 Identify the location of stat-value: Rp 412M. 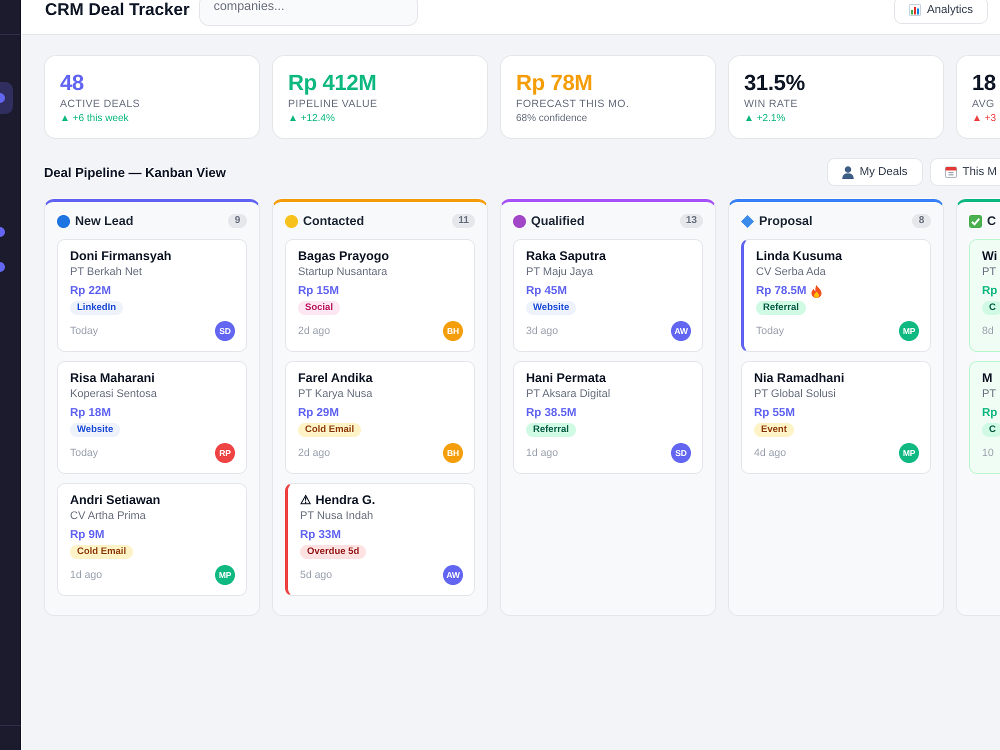
(332, 83).